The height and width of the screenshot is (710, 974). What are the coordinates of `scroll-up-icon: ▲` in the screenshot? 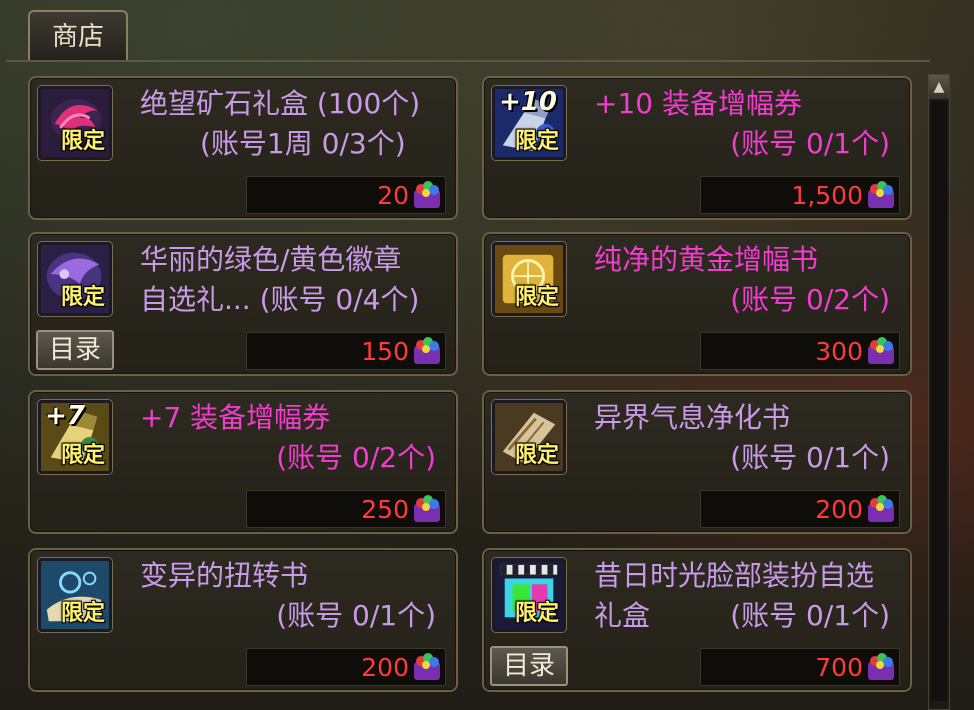 It's located at (939, 87).